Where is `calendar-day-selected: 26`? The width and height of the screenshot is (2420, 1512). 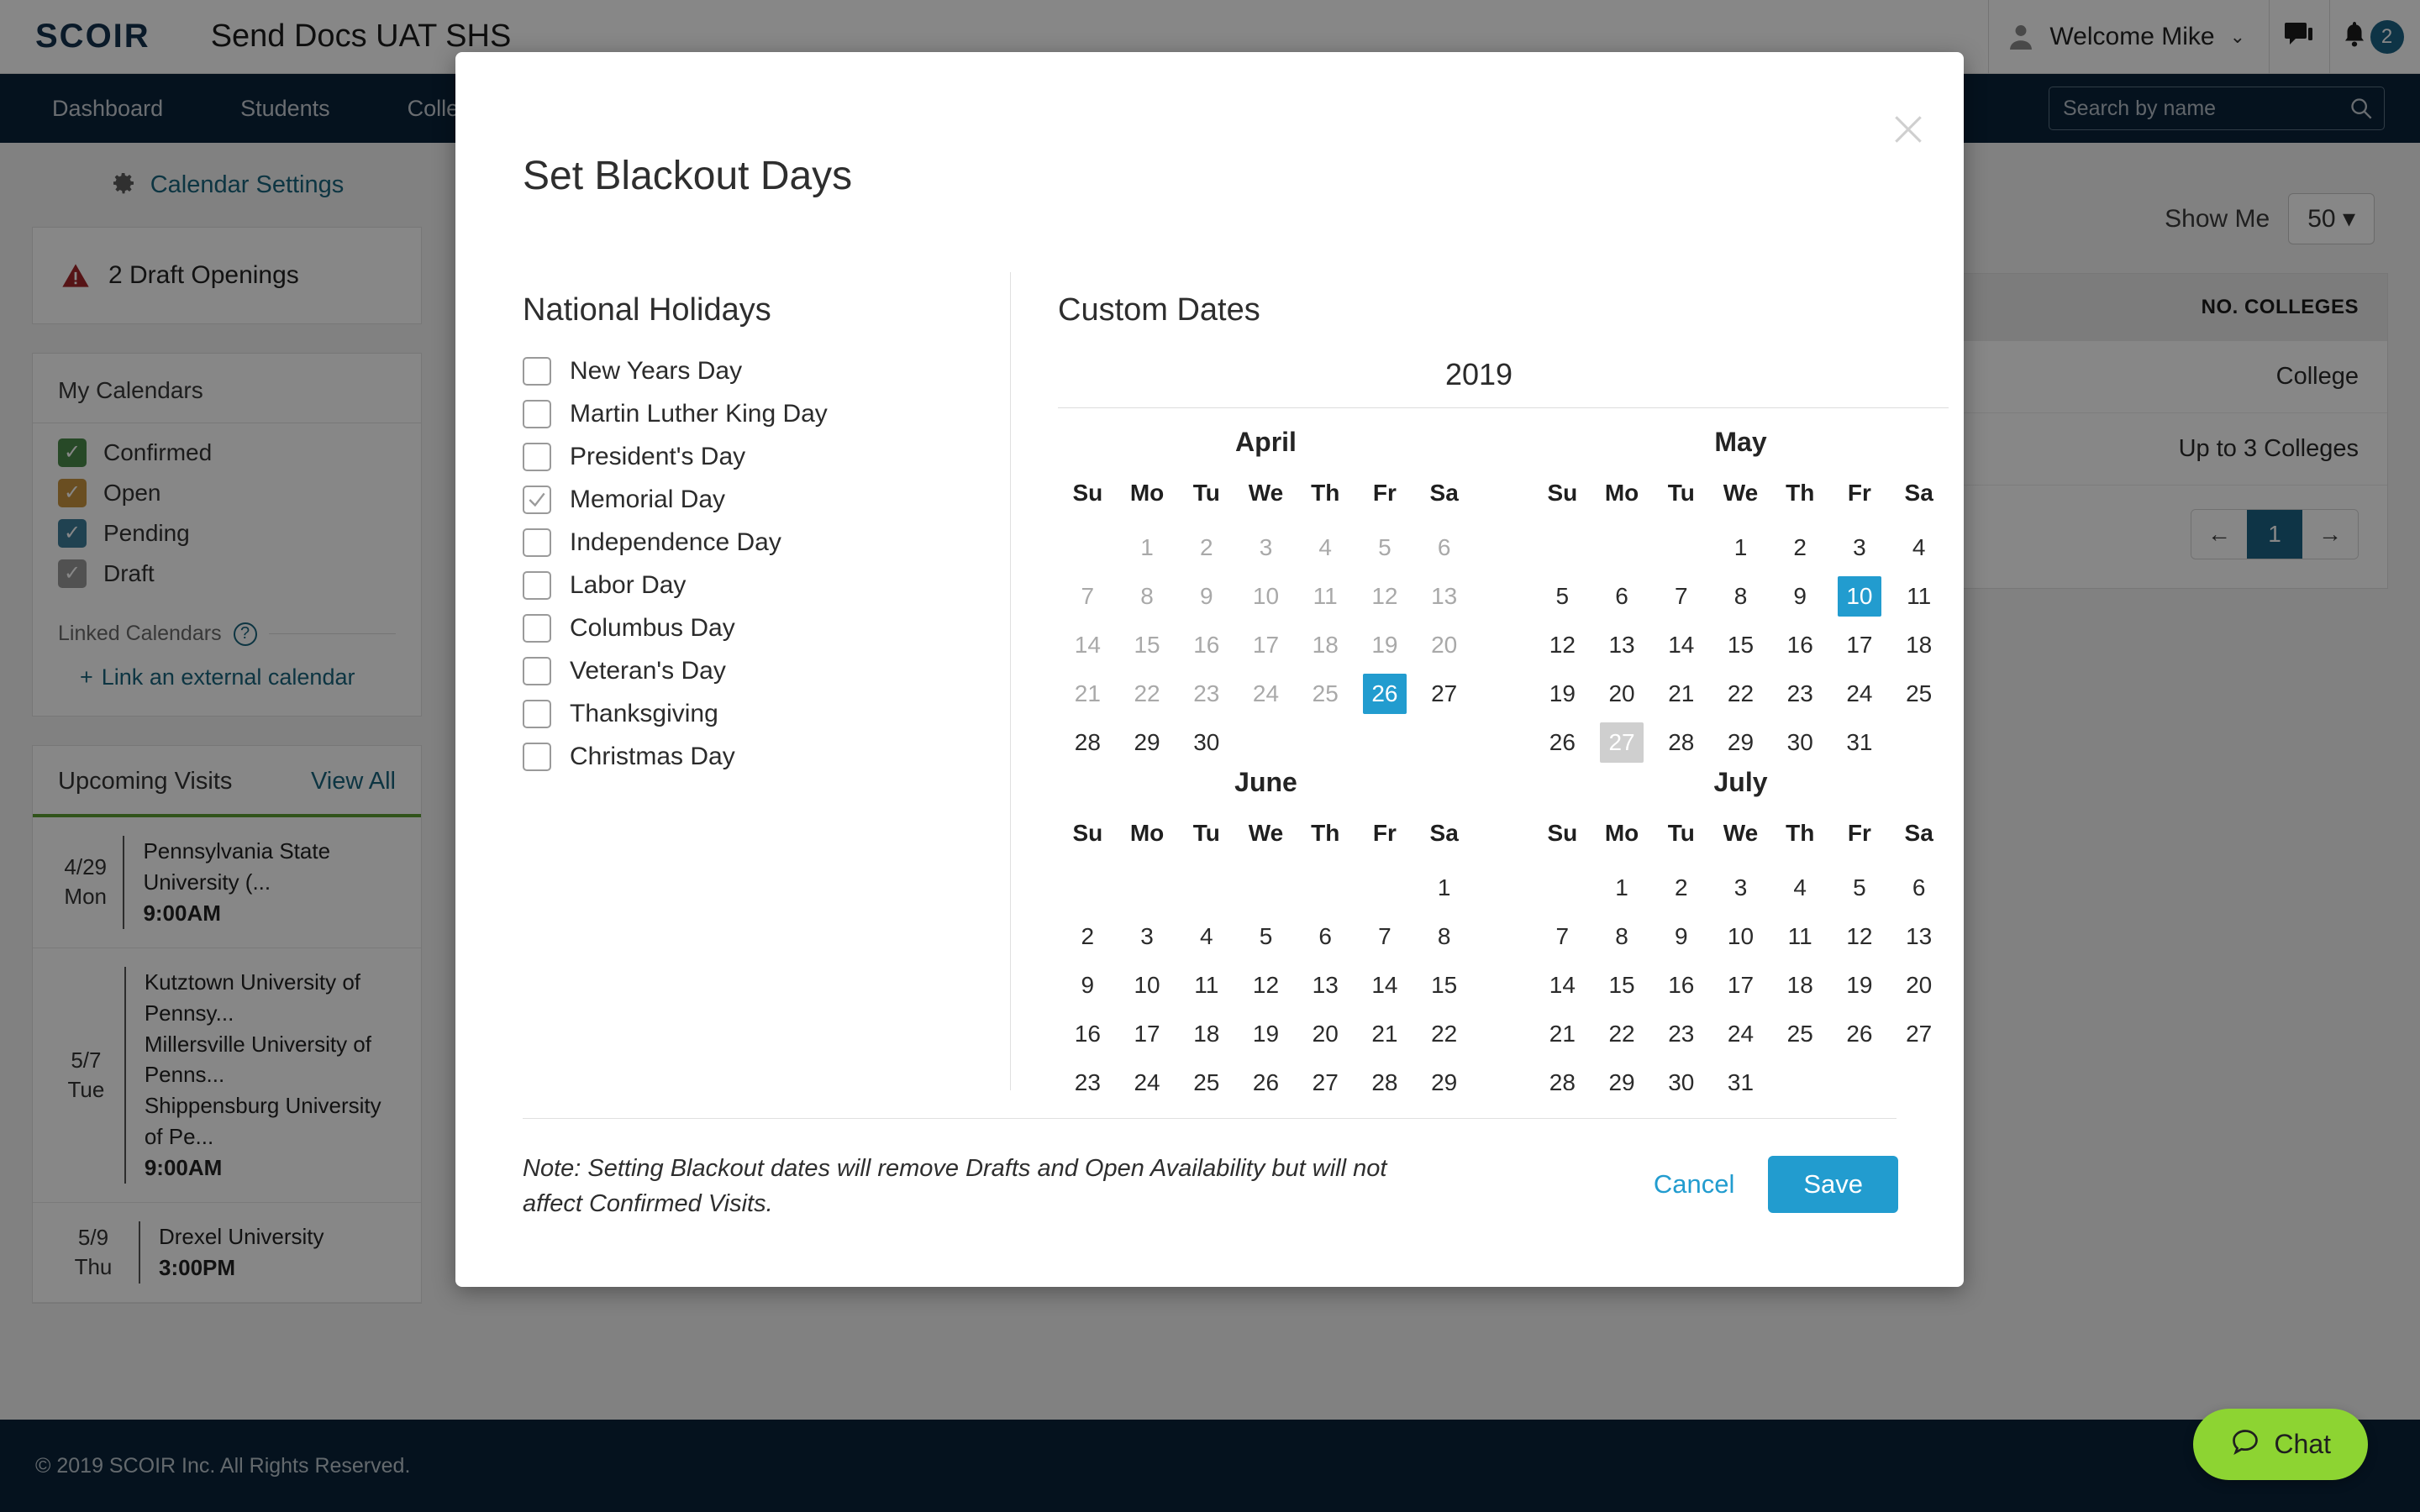
calendar-day-selected: 26 is located at coordinates (1385, 693).